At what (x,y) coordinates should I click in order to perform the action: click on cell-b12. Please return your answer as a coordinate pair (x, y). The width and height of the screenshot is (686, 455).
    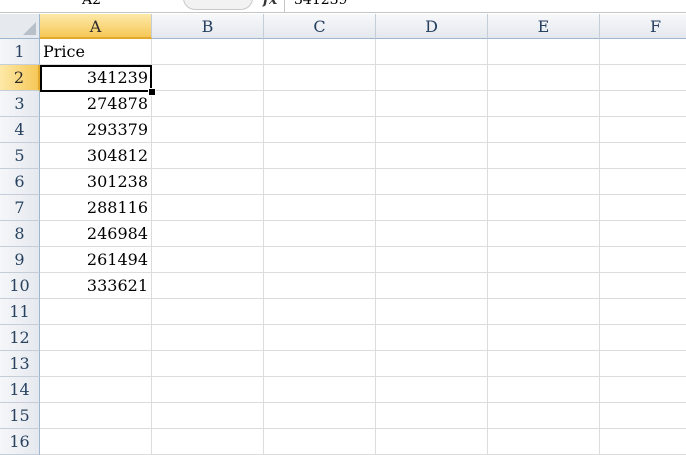
    Looking at the image, I should click on (208, 338).